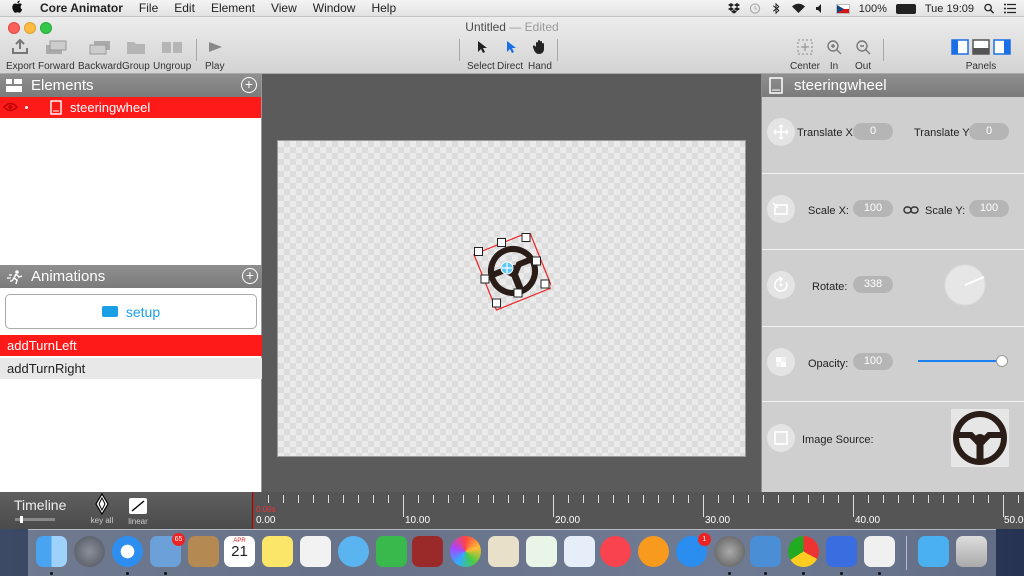  I want to click on opacity-slider-knob, so click(1002, 361).